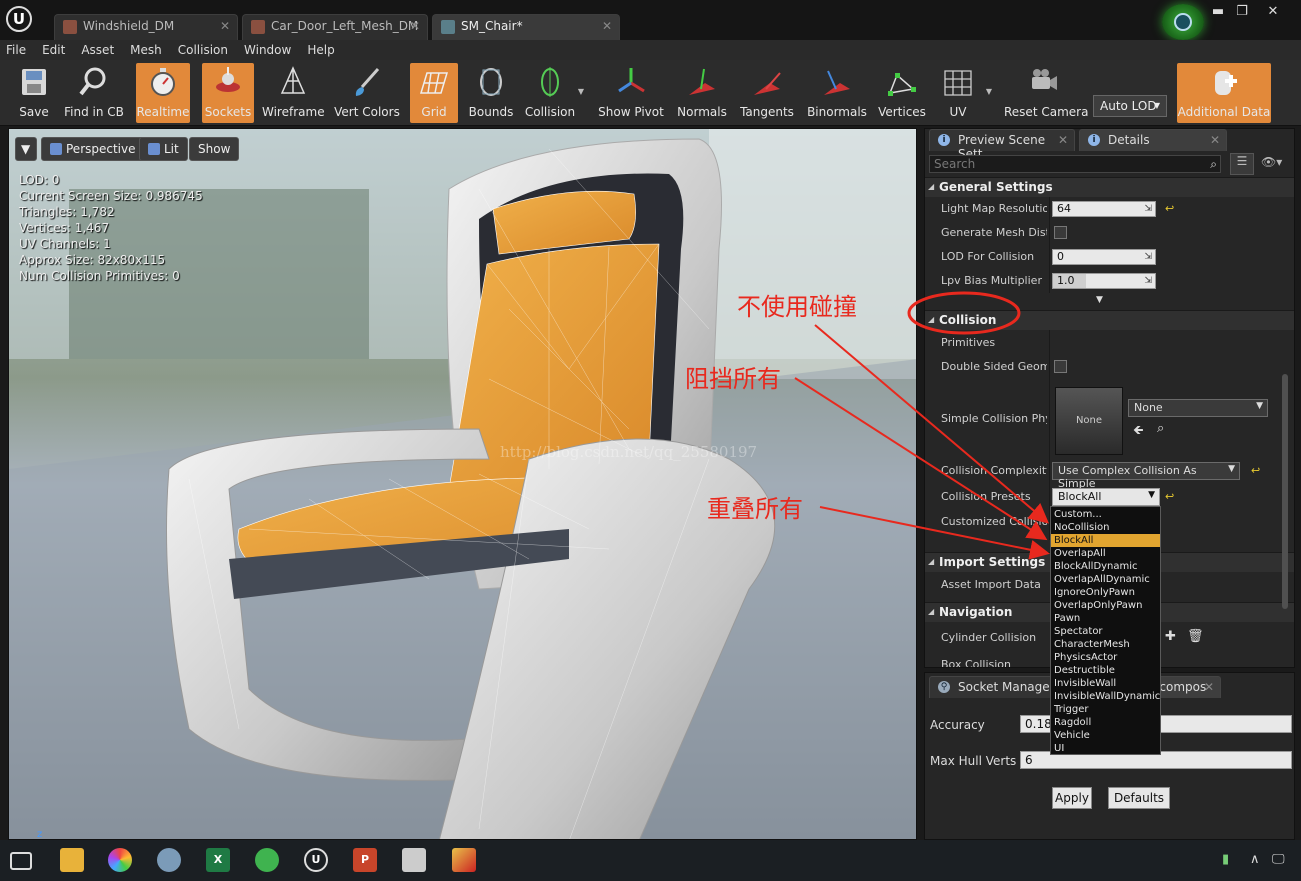  Describe the element at coordinates (26, 149) in the screenshot. I see `viewport-options-button: ▼` at that location.